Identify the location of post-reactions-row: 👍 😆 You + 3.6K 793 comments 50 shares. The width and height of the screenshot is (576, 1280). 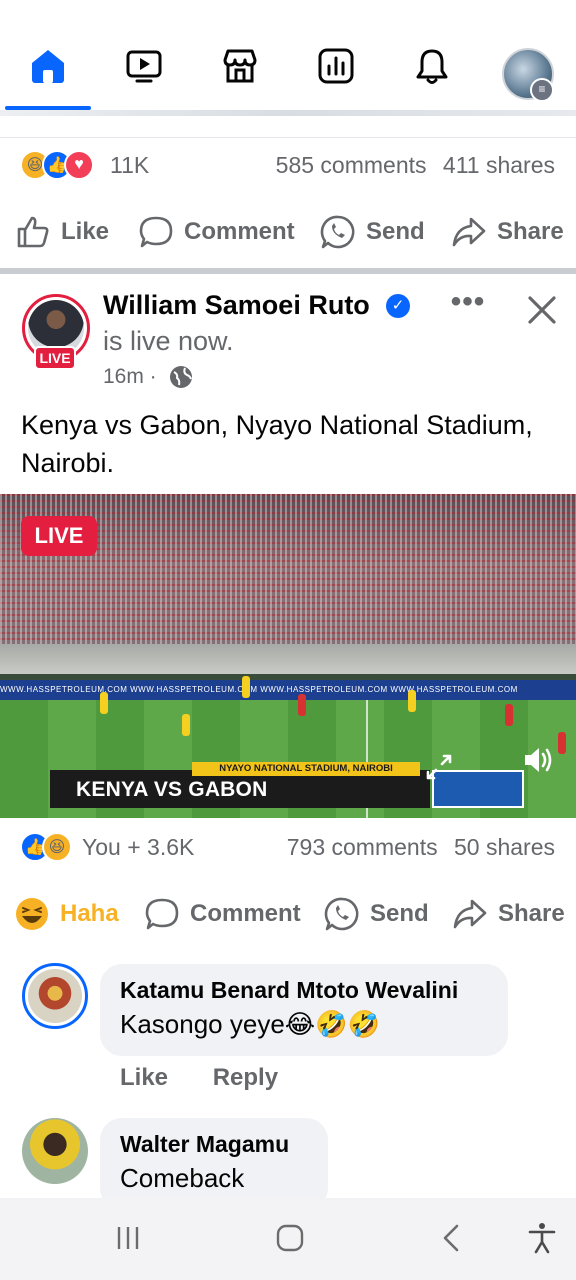
(288, 848).